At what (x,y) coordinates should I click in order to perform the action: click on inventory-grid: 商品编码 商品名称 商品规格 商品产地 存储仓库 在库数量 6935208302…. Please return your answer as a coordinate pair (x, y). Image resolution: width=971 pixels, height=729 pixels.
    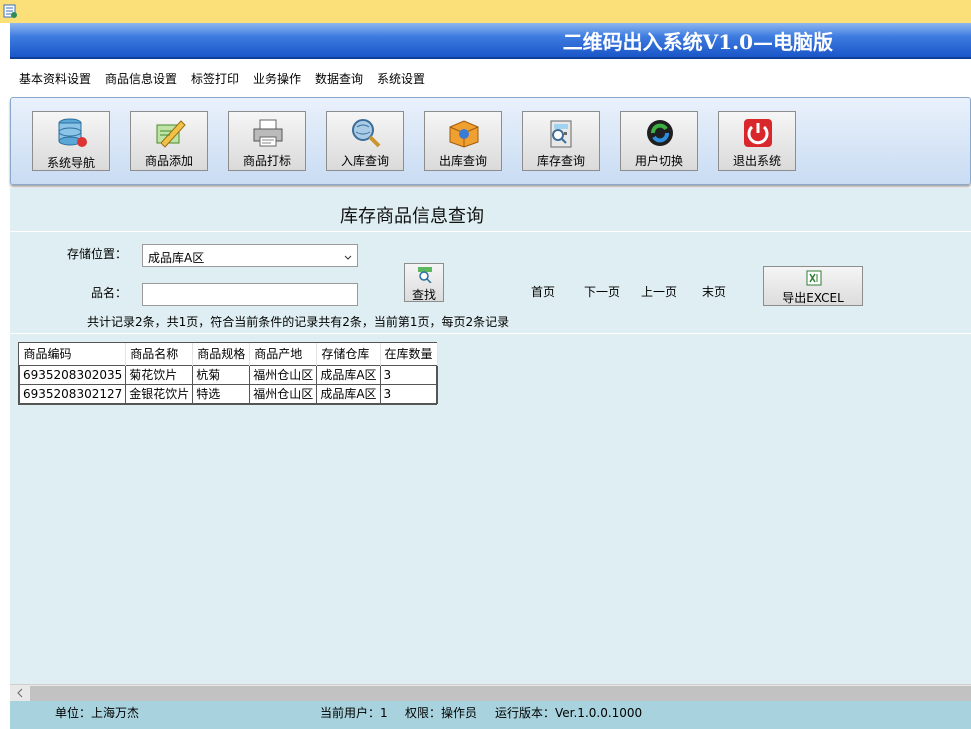
    Looking at the image, I should click on (228, 373).